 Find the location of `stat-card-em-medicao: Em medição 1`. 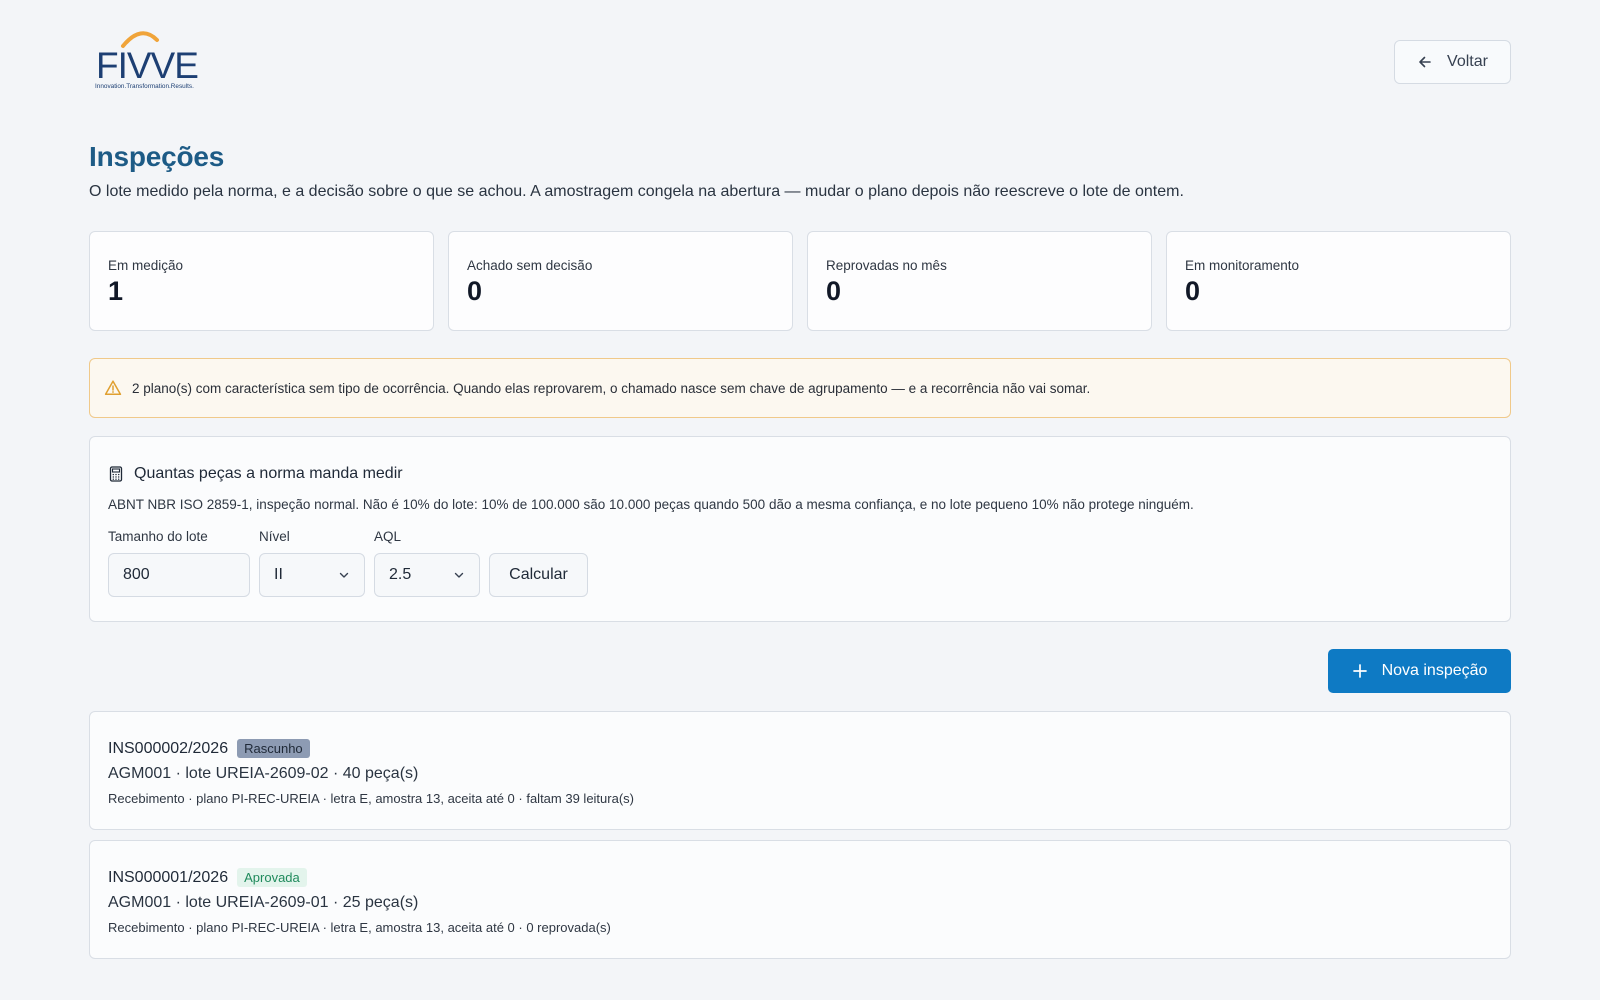

stat-card-em-medicao: Em medição 1 is located at coordinates (261, 281).